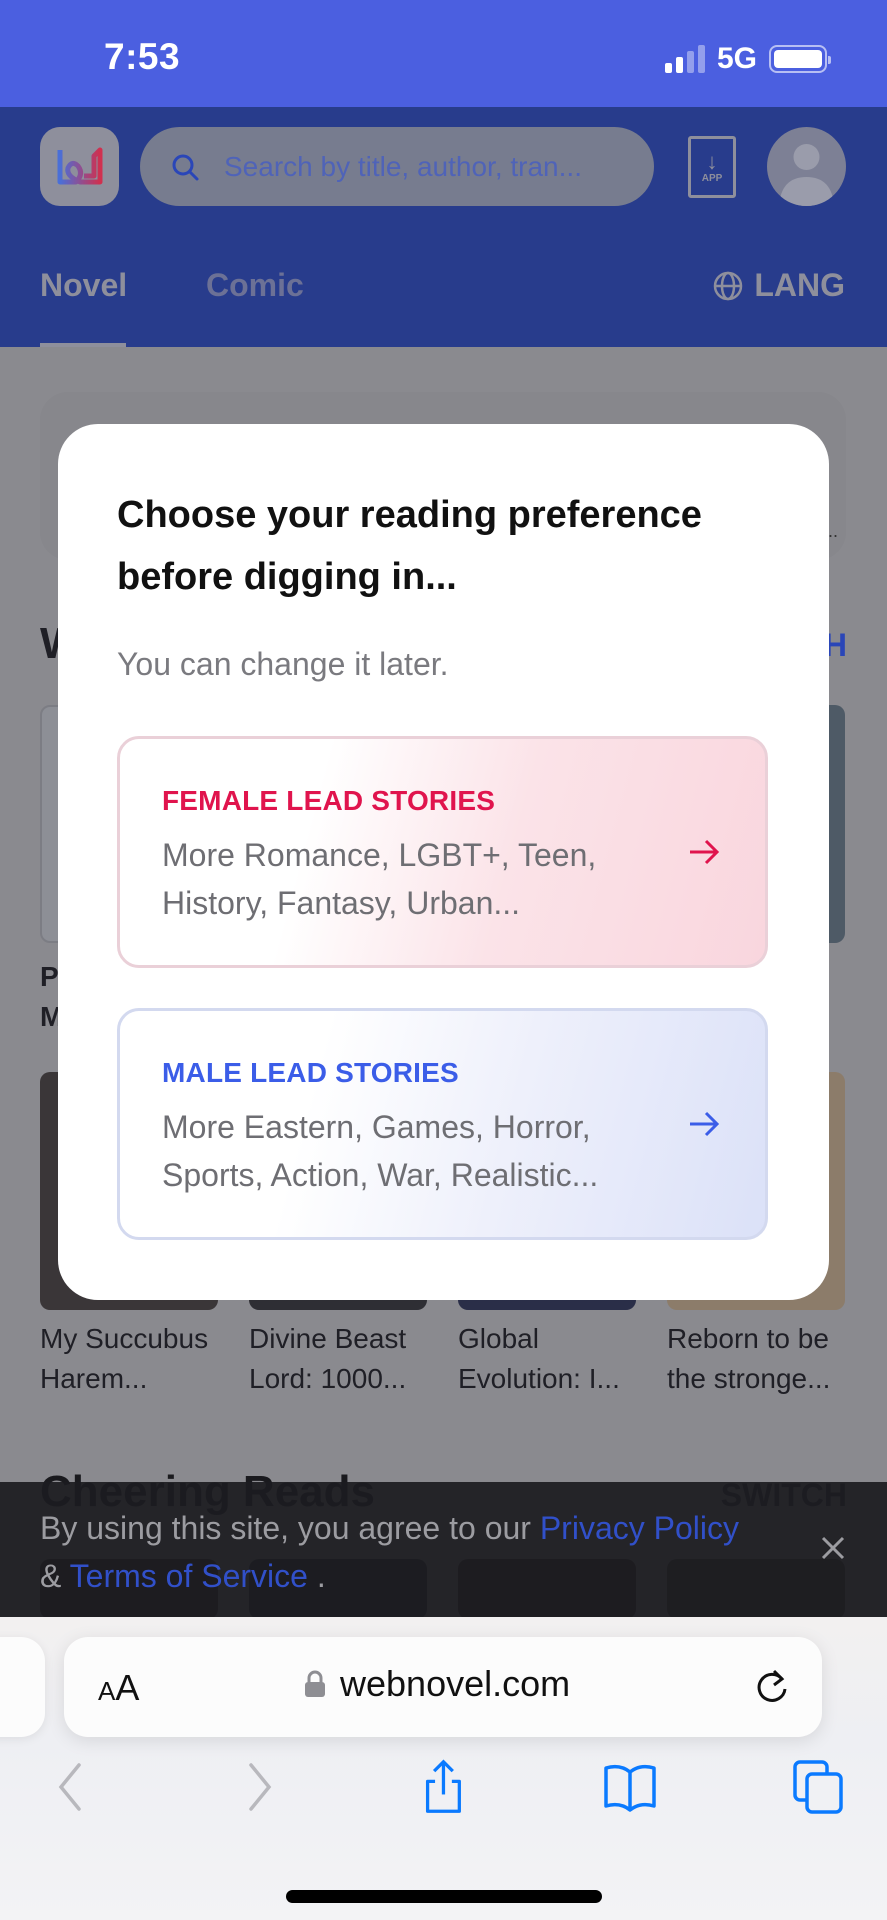 This screenshot has height=1920, width=887. I want to click on webnovel-logo-icon, so click(79, 166).